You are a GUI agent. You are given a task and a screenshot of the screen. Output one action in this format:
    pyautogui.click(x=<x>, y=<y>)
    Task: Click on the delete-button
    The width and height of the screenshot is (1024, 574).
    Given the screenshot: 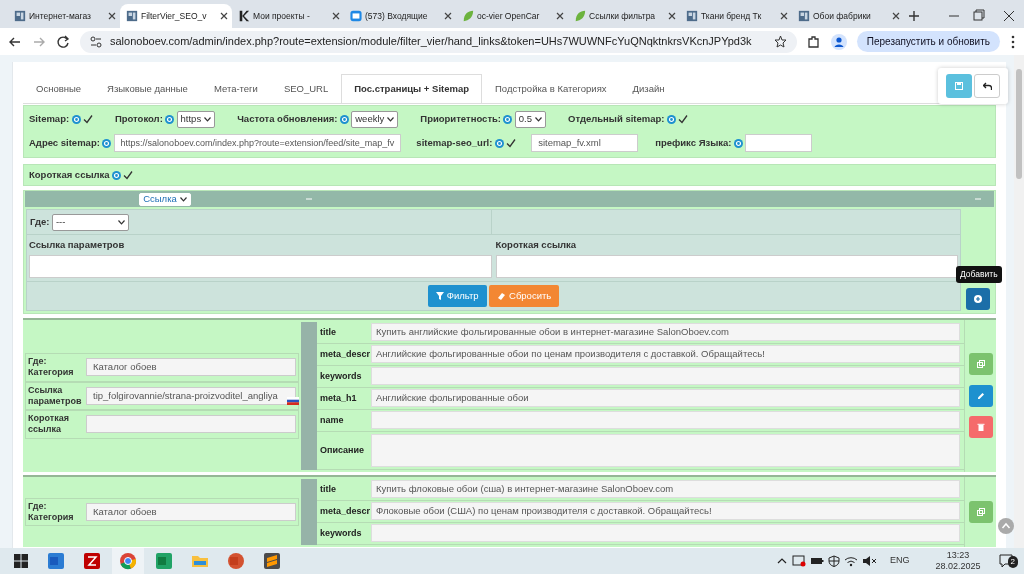 What is the action you would take?
    pyautogui.click(x=980, y=427)
    